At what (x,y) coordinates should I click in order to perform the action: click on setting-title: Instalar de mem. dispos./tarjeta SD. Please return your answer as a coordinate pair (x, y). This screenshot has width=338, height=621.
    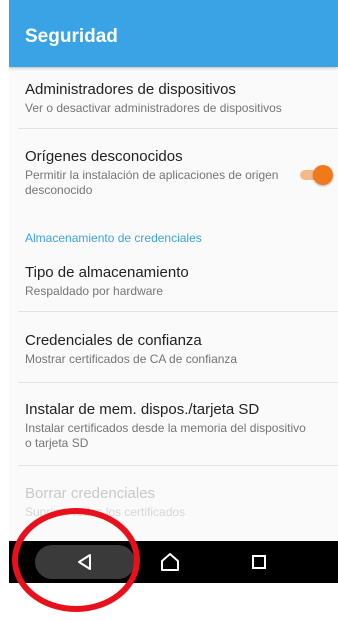
    Looking at the image, I should click on (142, 409).